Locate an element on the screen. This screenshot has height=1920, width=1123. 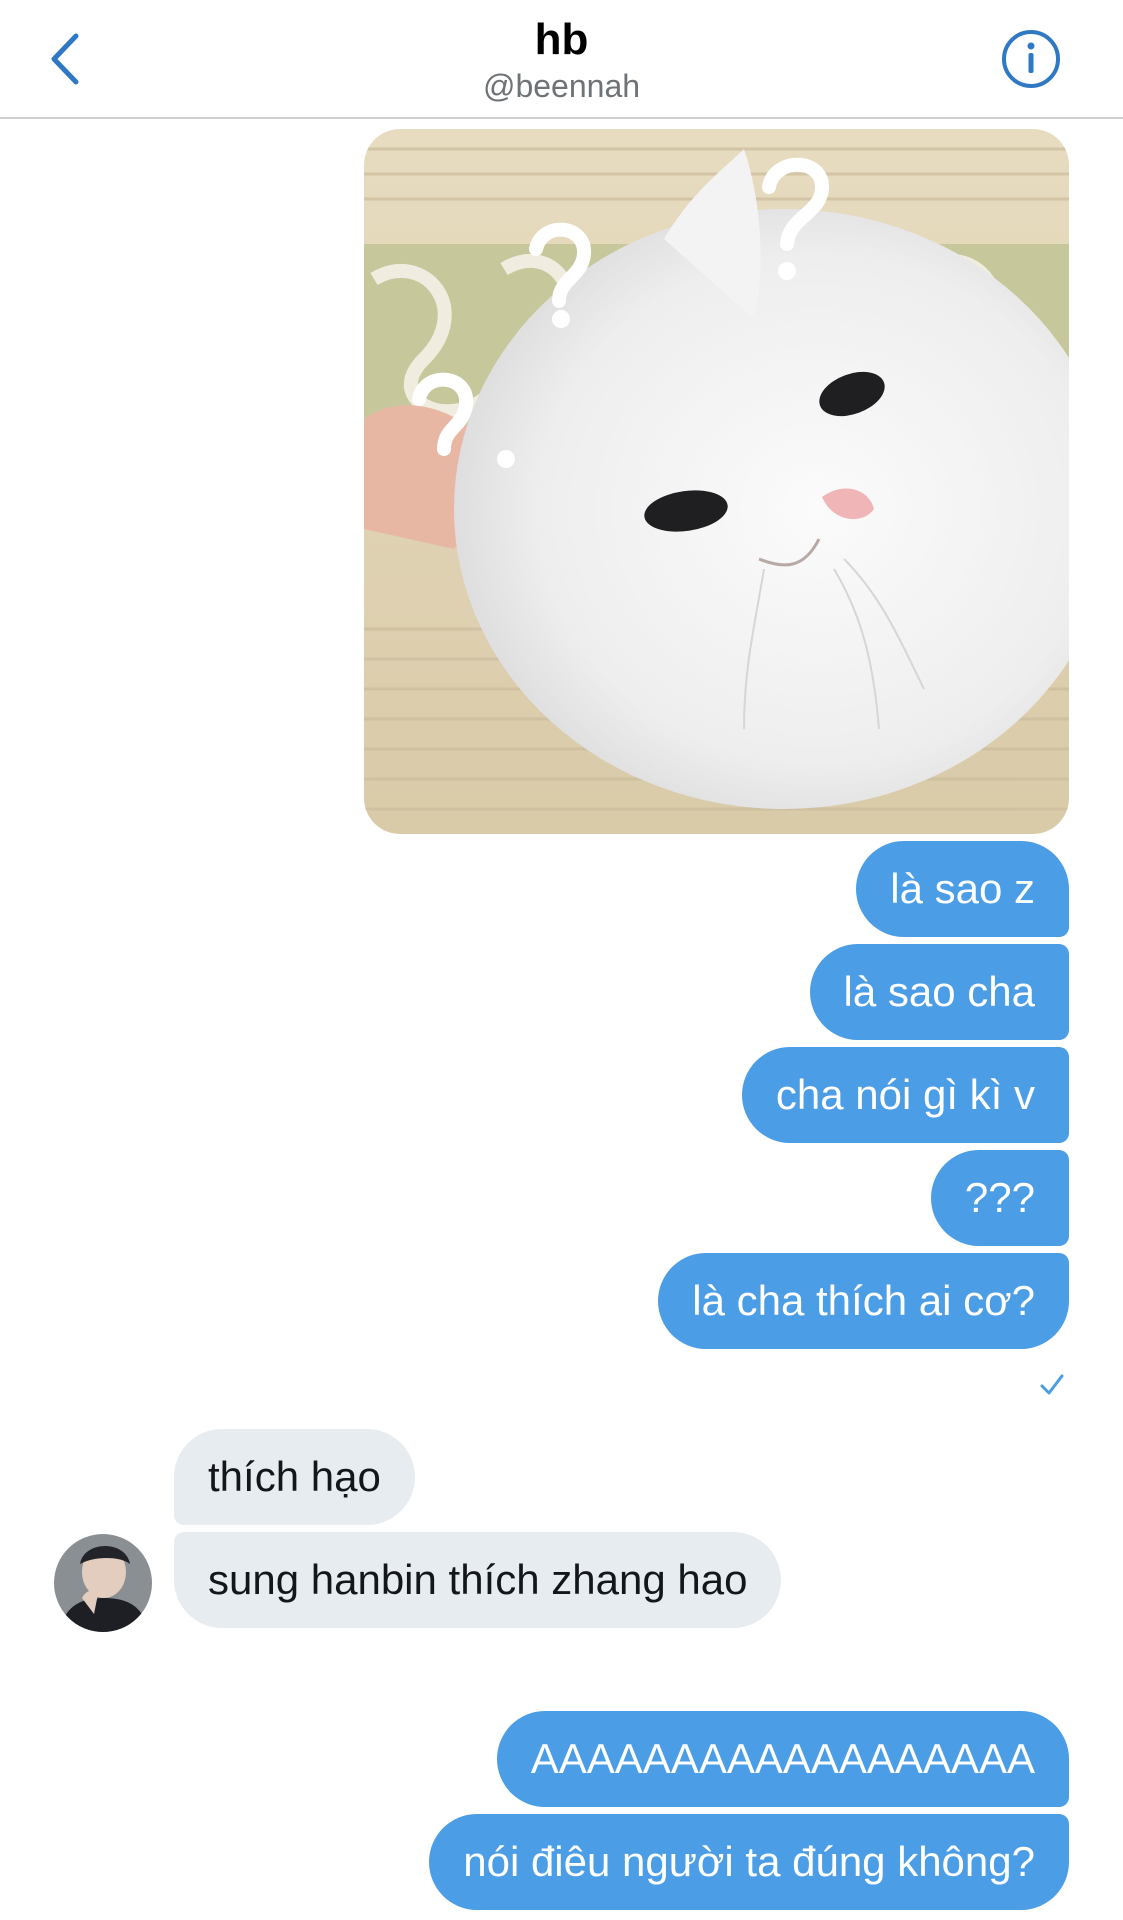
message-outgoing: AAAAAAAAAAAAAAAAAA is located at coordinates (782, 1759).